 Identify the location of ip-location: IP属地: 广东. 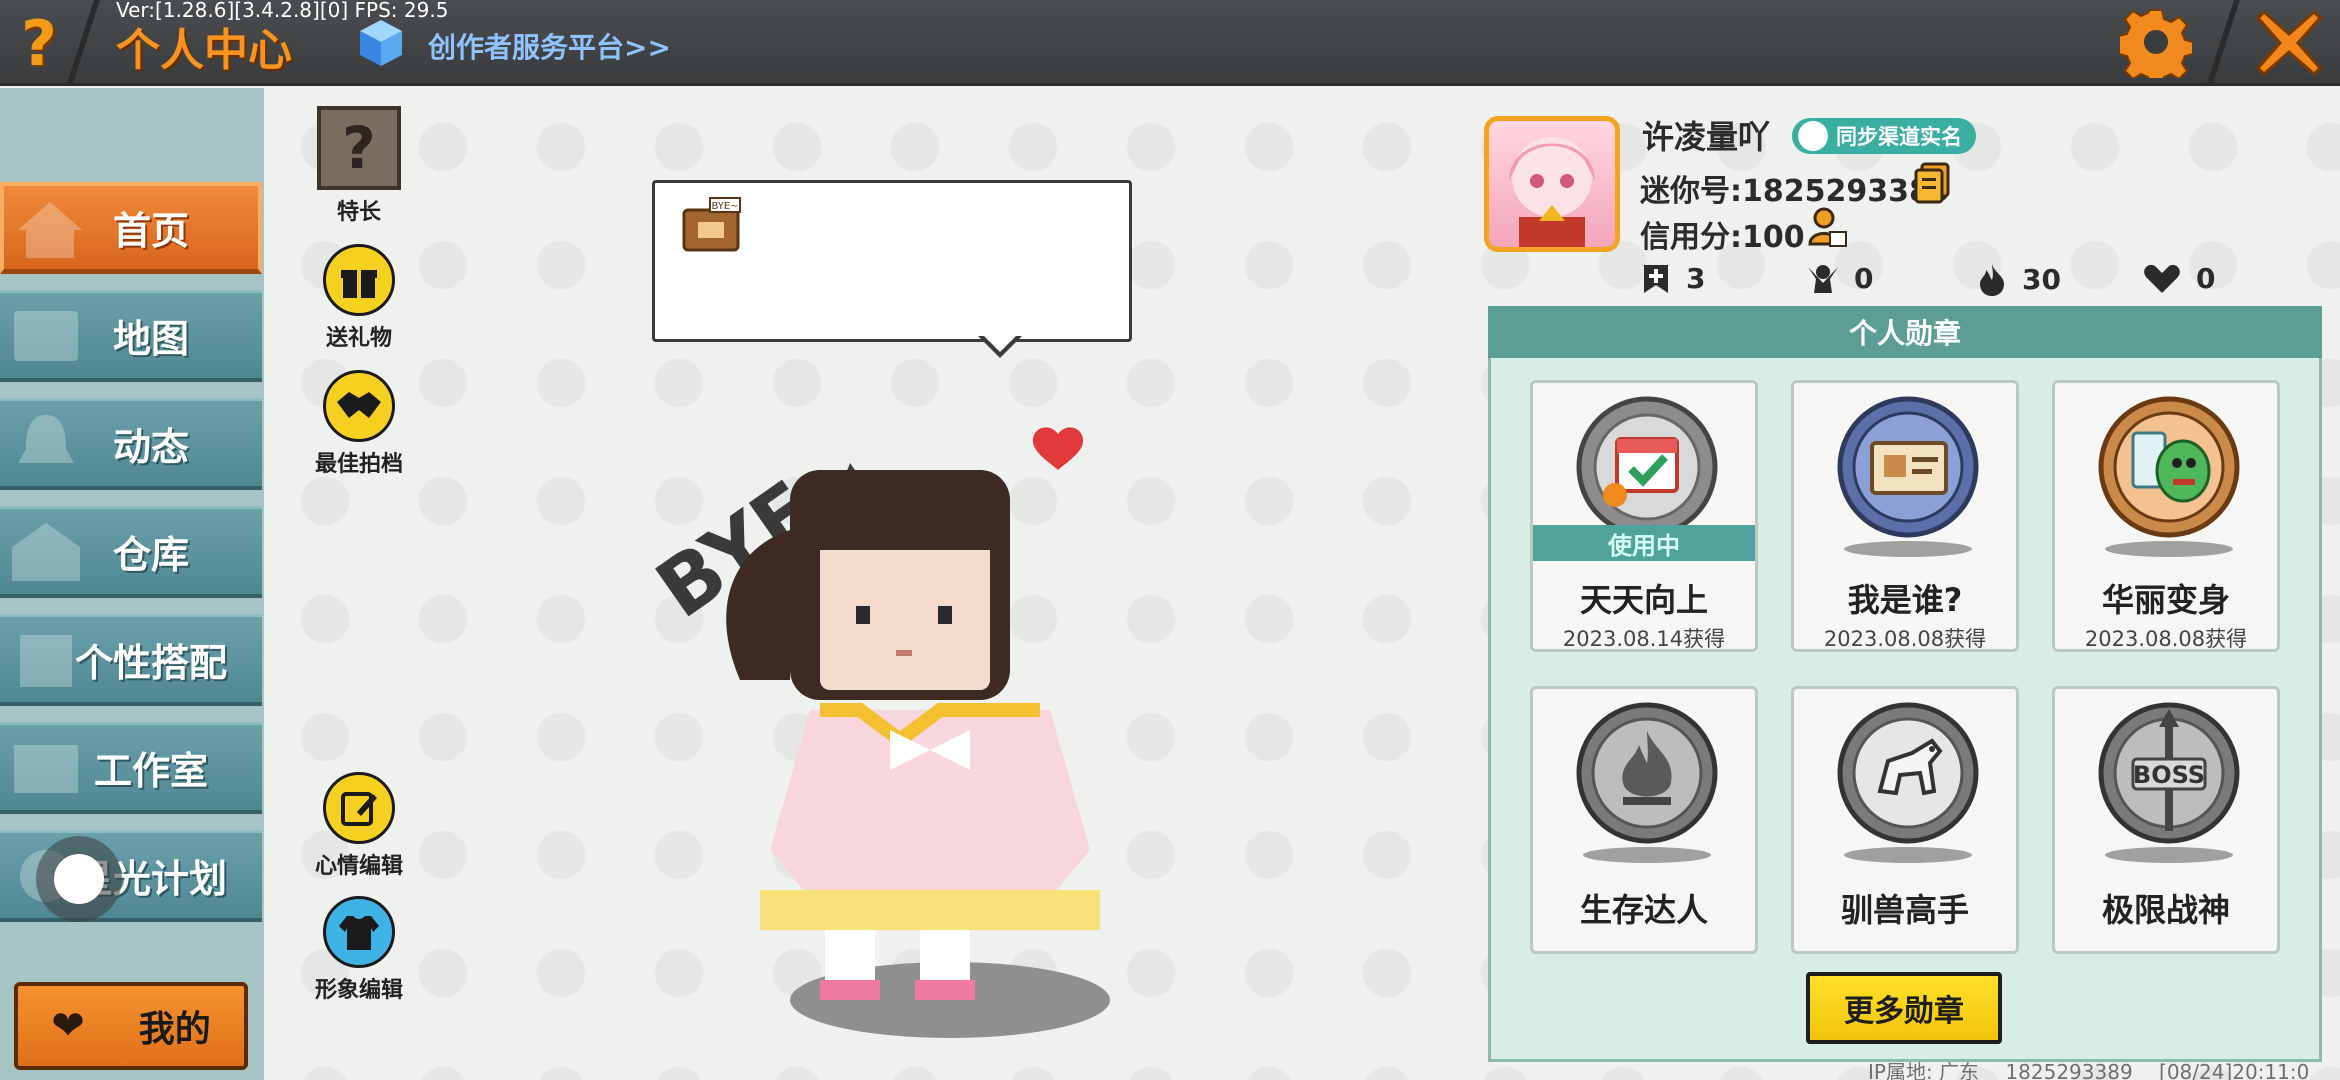
(1924, 1070).